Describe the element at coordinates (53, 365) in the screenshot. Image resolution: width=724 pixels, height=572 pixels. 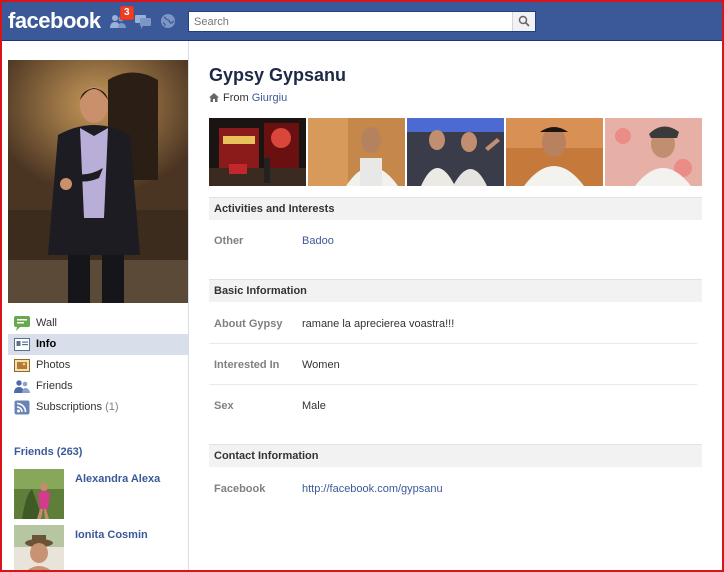
I see `nav-label: Photos` at that location.